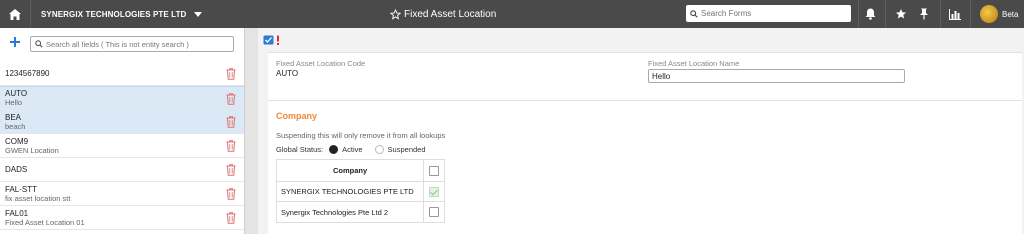 The height and width of the screenshot is (240, 1024). Describe the element at coordinates (1010, 14) in the screenshot. I see `user-label: Beta` at that location.